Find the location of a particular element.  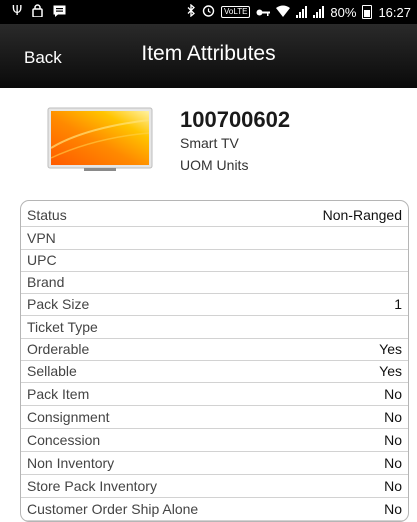

attribute-label: Concession is located at coordinates (64, 440).